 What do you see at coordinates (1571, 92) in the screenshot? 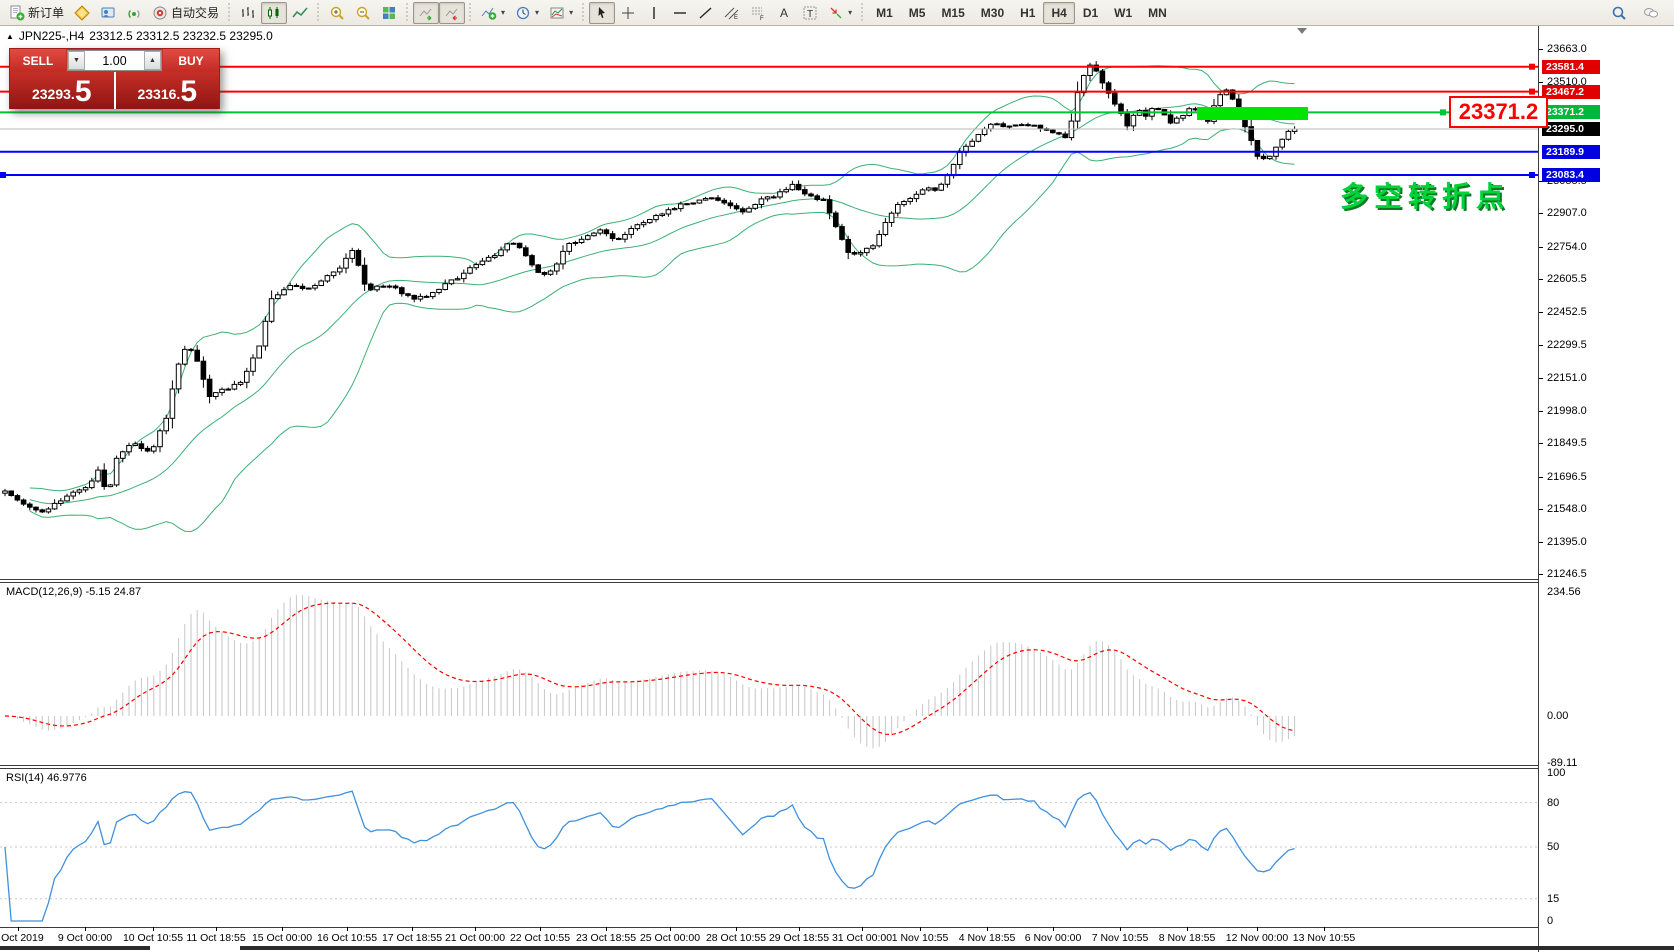
I see `price-badge: 23467.2` at bounding box center [1571, 92].